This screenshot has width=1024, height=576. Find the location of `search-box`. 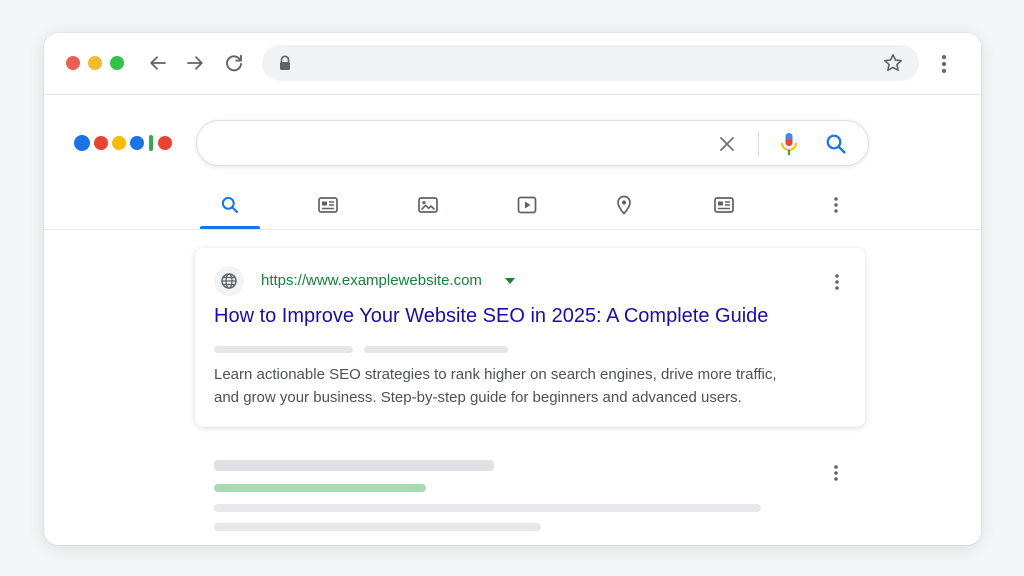

search-box is located at coordinates (532, 143).